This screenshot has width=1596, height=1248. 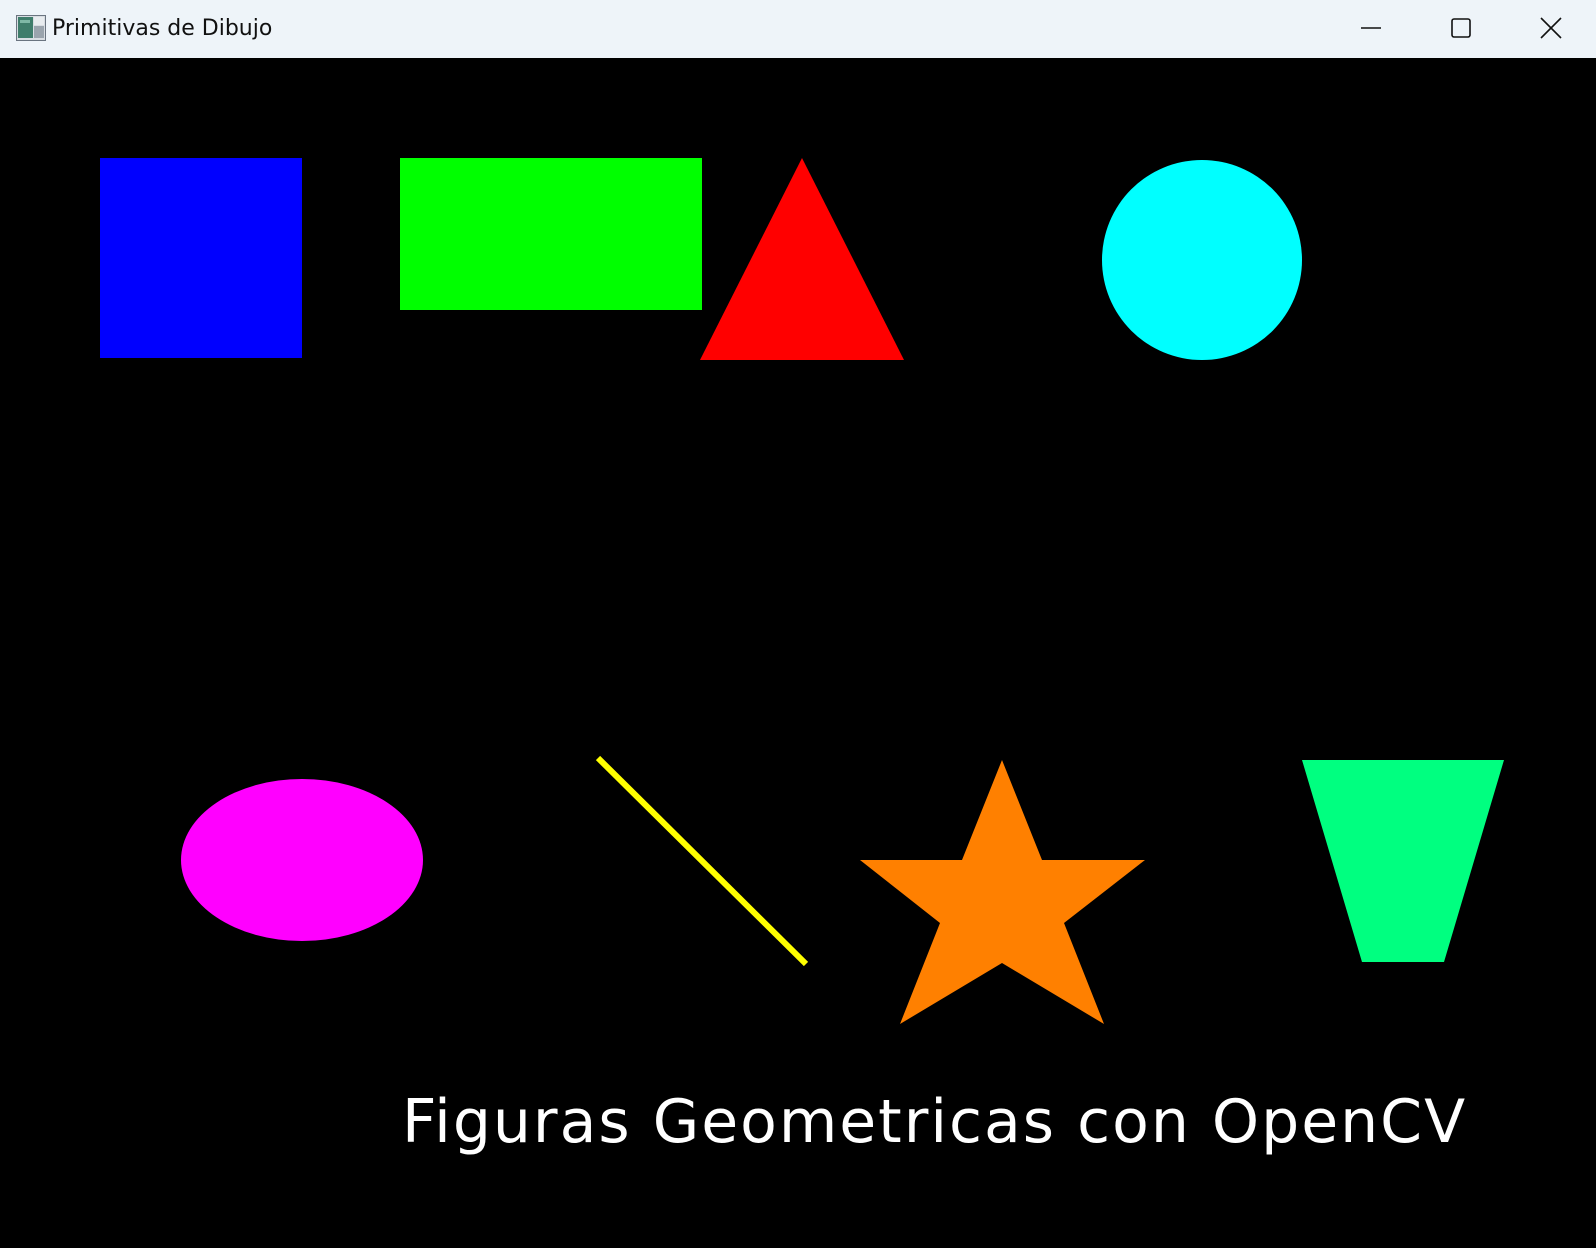 I want to click on maximize-icon, so click(x=1461, y=28).